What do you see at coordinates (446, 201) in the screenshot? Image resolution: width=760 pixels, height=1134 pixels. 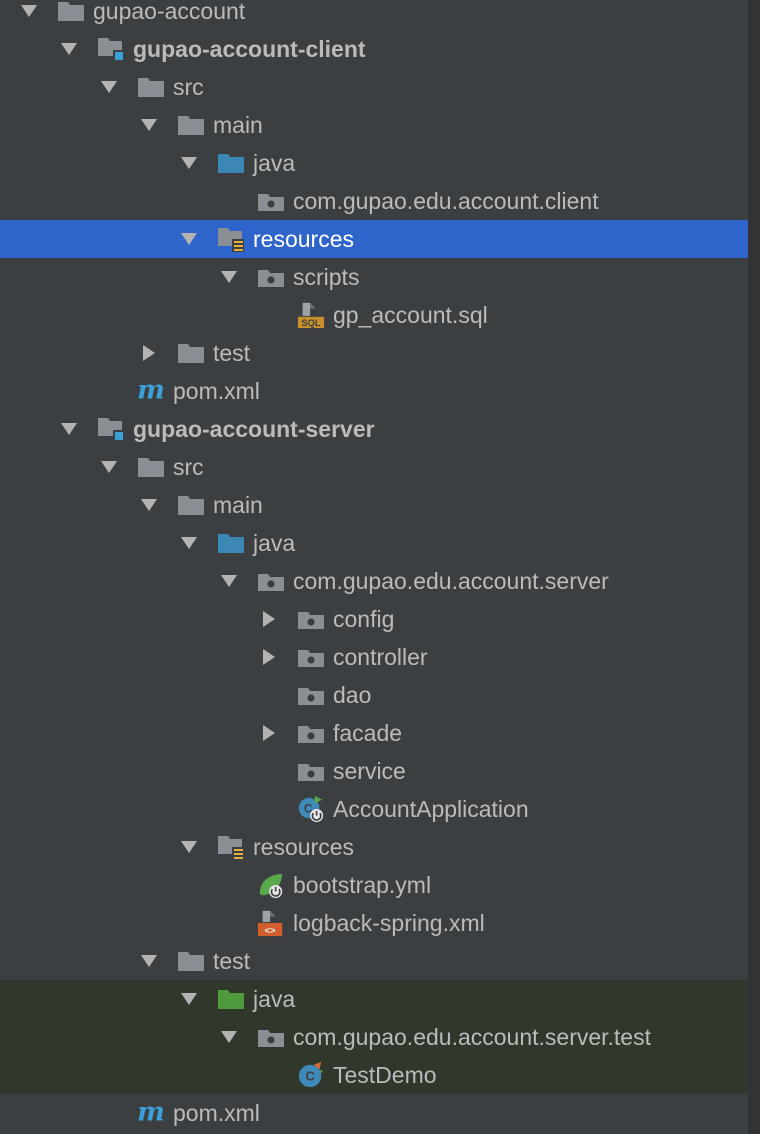 I see `tree-node-label: com.gupao.edu.account.client` at bounding box center [446, 201].